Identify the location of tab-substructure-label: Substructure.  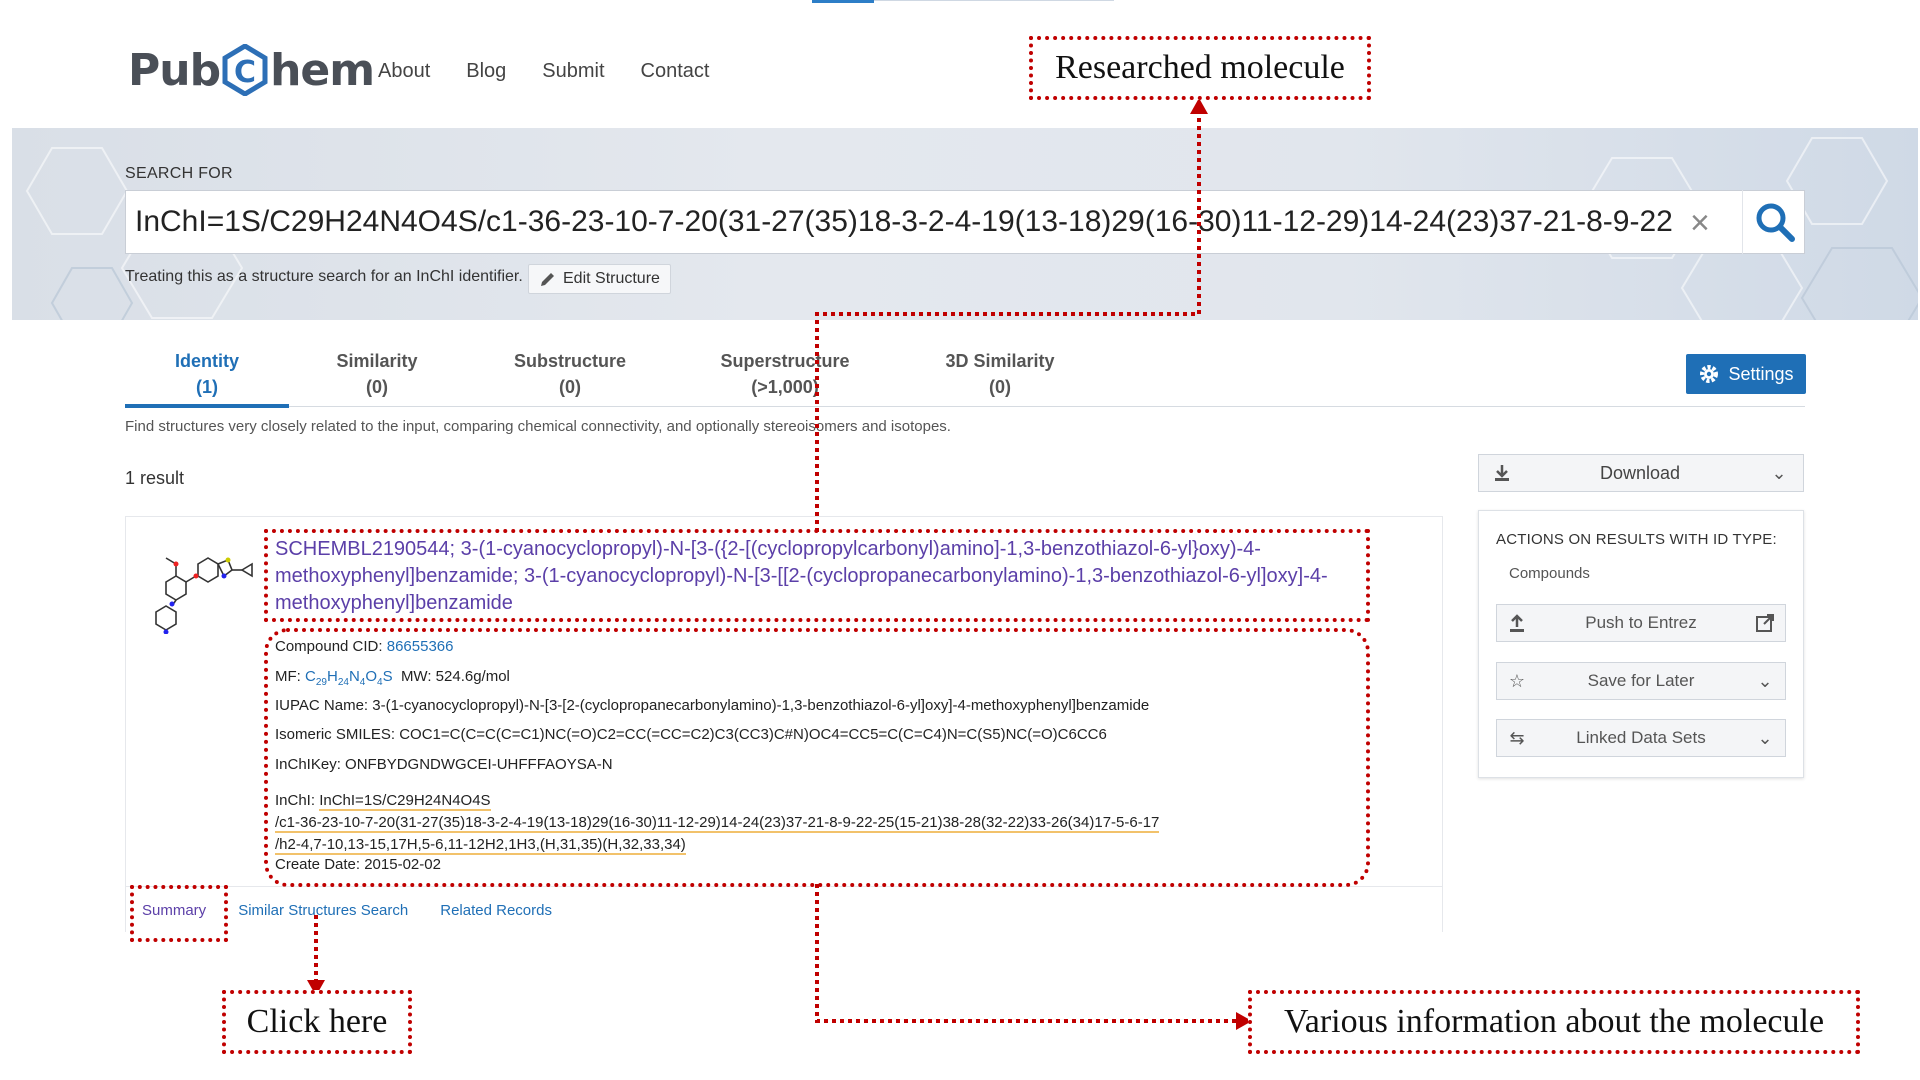
(570, 361).